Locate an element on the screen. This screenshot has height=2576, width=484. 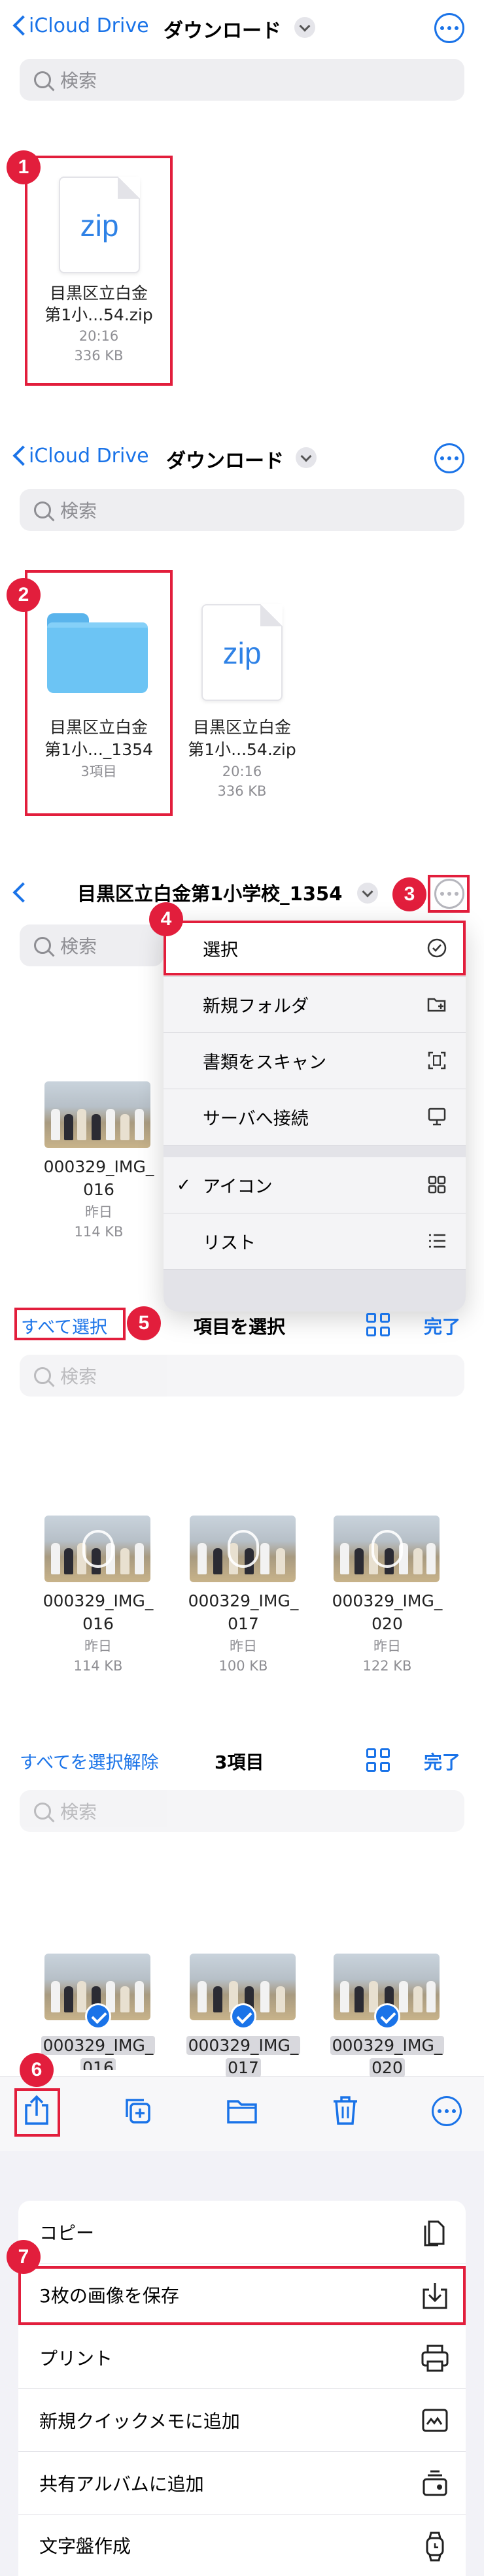
menu-item-connect-server: サーバへ接続 is located at coordinates (315, 1117).